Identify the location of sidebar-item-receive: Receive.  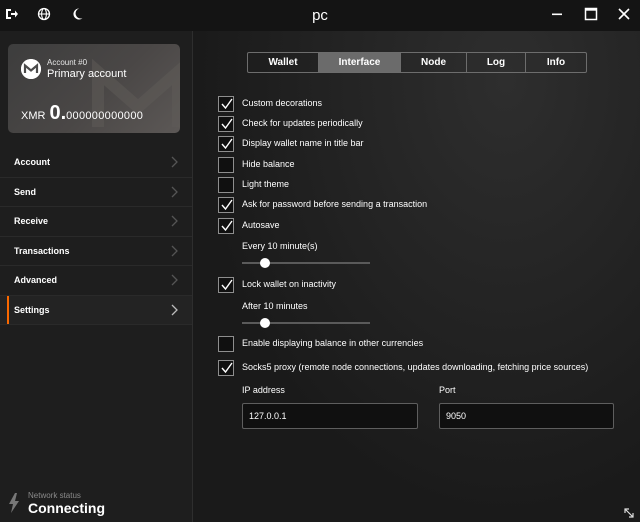
(96, 222).